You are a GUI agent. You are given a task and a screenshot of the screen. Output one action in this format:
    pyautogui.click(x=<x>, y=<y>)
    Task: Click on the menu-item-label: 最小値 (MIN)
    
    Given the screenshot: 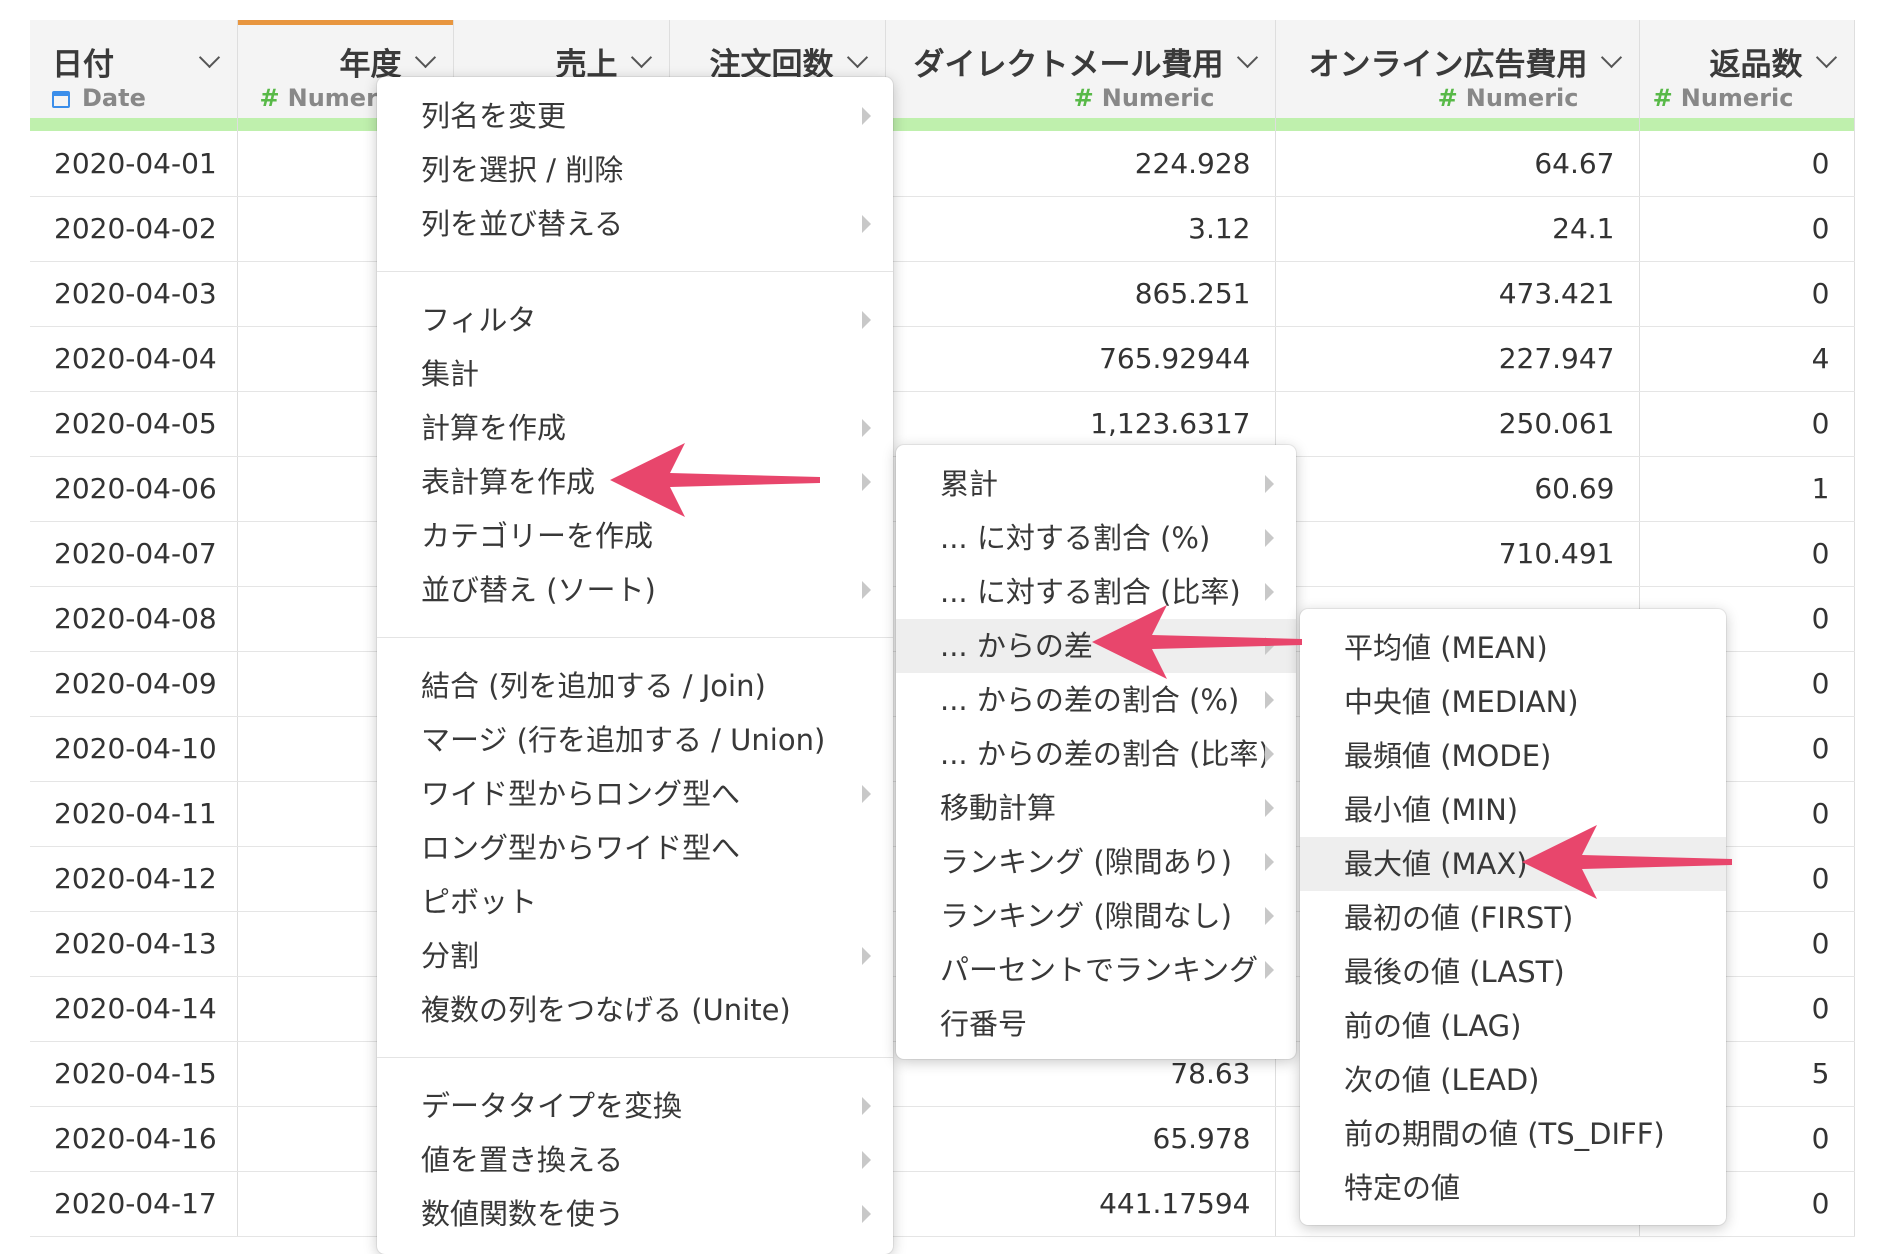 What is the action you would take?
    pyautogui.click(x=1431, y=810)
    